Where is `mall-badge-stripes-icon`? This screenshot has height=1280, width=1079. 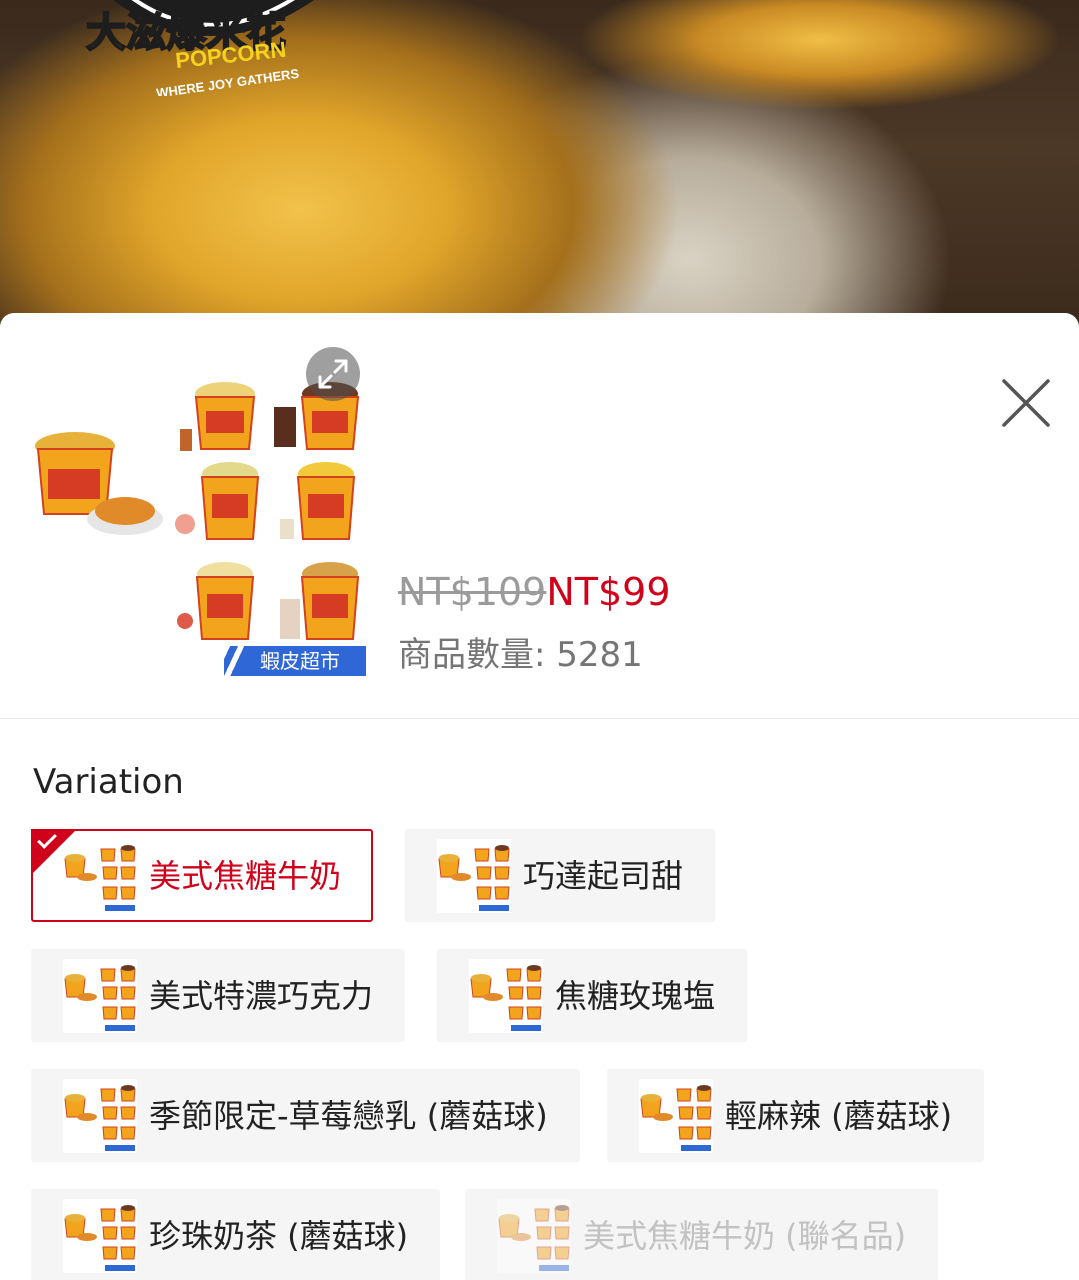 mall-badge-stripes-icon is located at coordinates (239, 661).